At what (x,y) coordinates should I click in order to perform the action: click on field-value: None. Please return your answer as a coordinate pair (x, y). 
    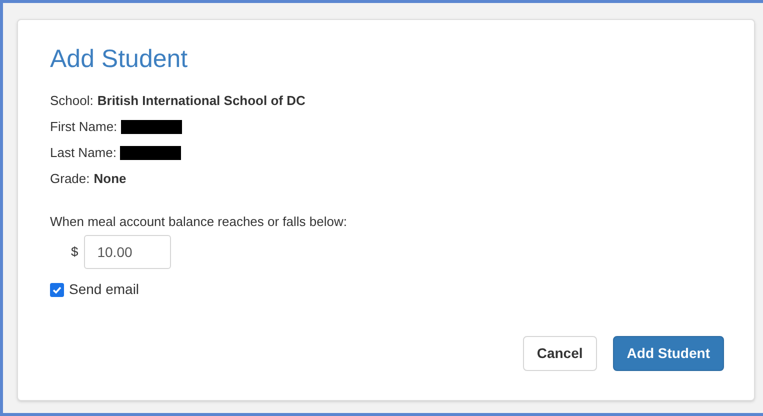
    Looking at the image, I should click on (110, 179).